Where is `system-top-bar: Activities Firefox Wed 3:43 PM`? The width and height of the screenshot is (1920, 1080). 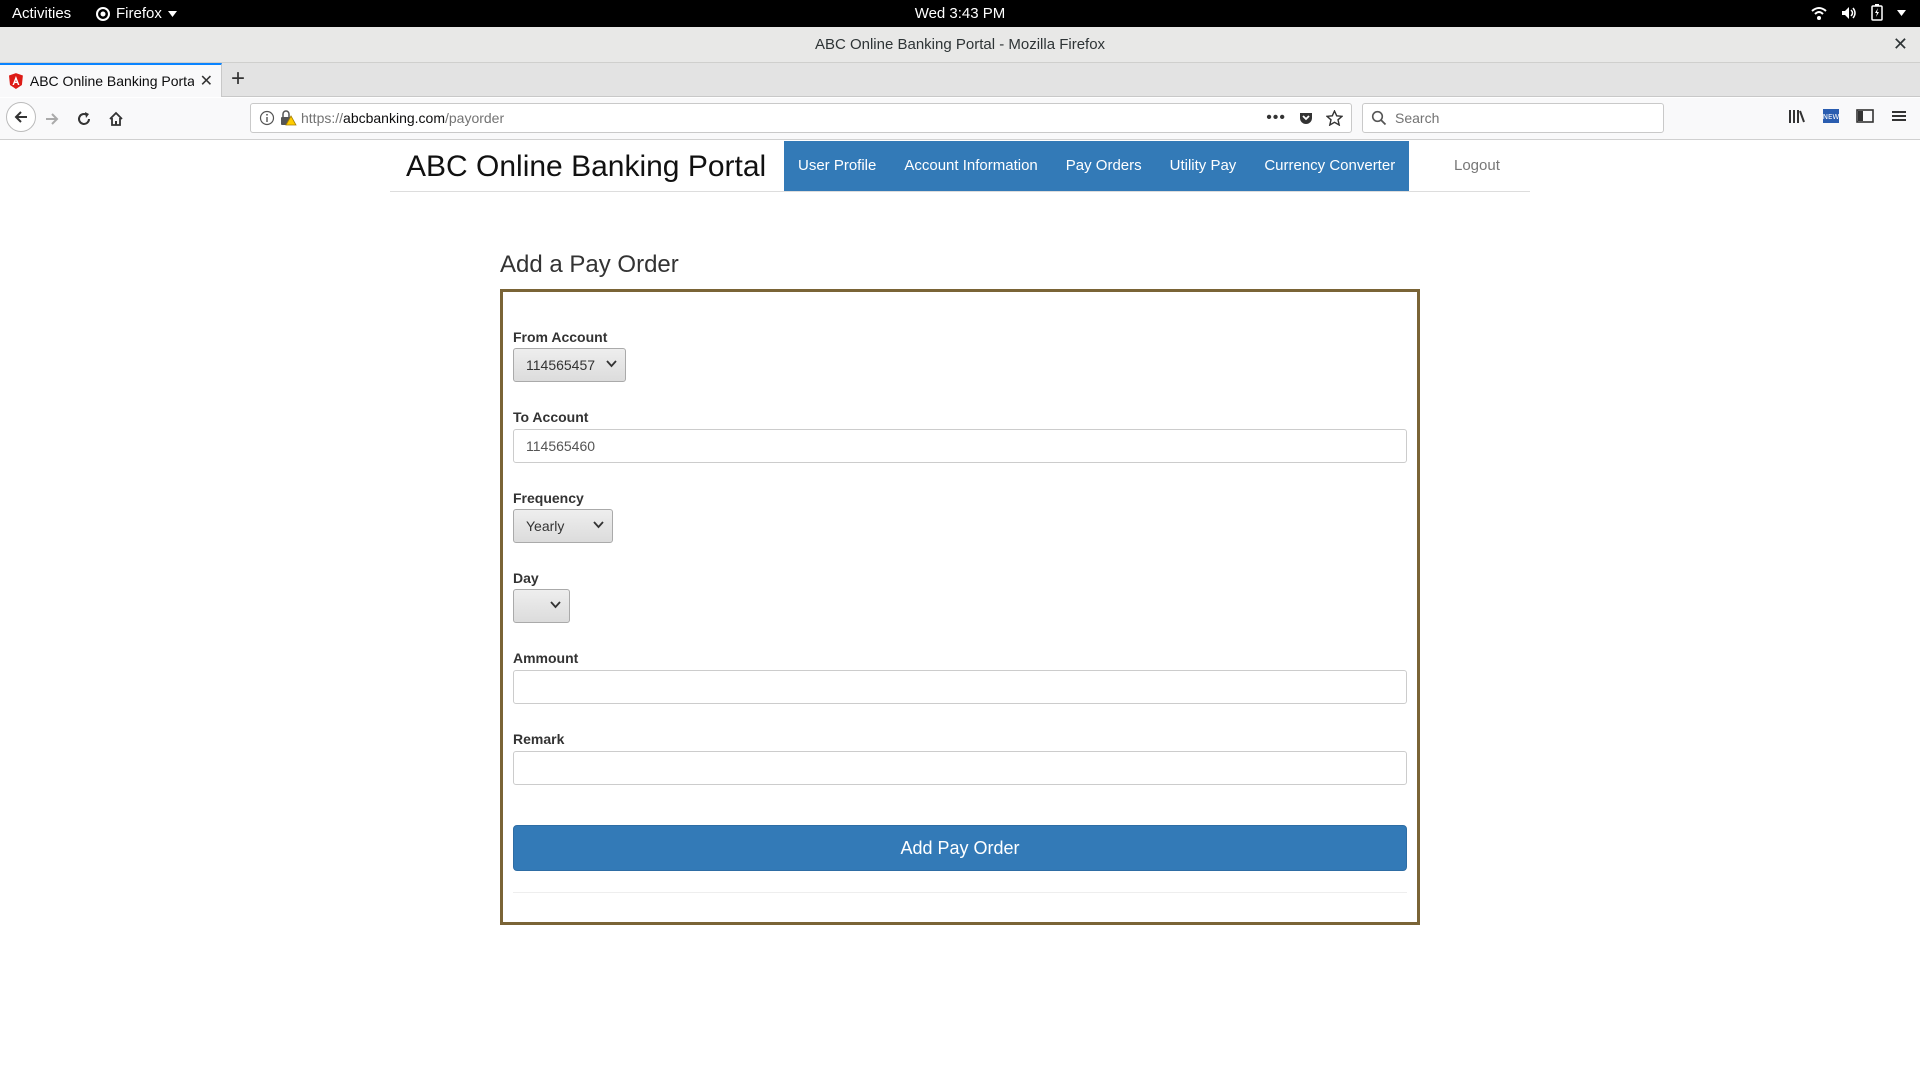 system-top-bar: Activities Firefox Wed 3:43 PM is located at coordinates (960, 13).